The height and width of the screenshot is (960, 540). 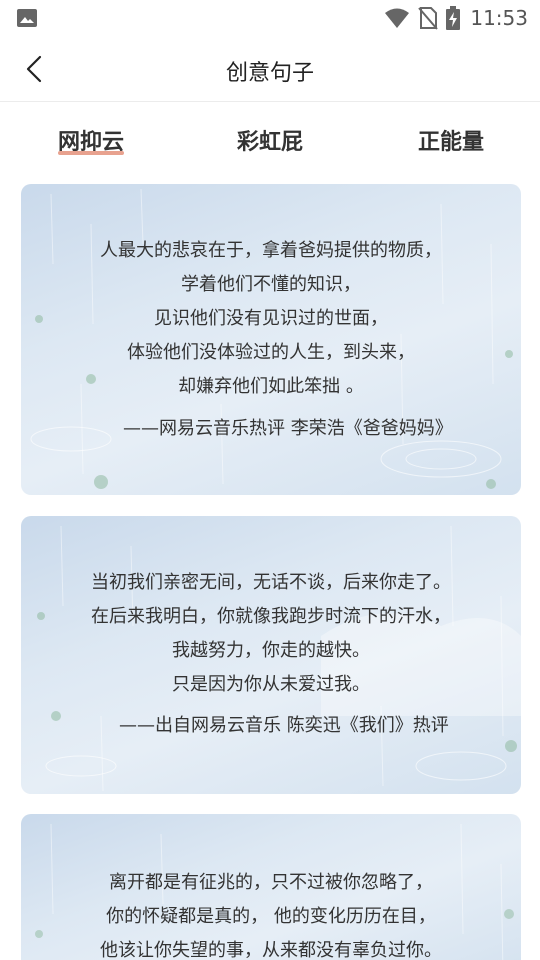 I want to click on status-icons: 11:53, so click(x=456, y=18).